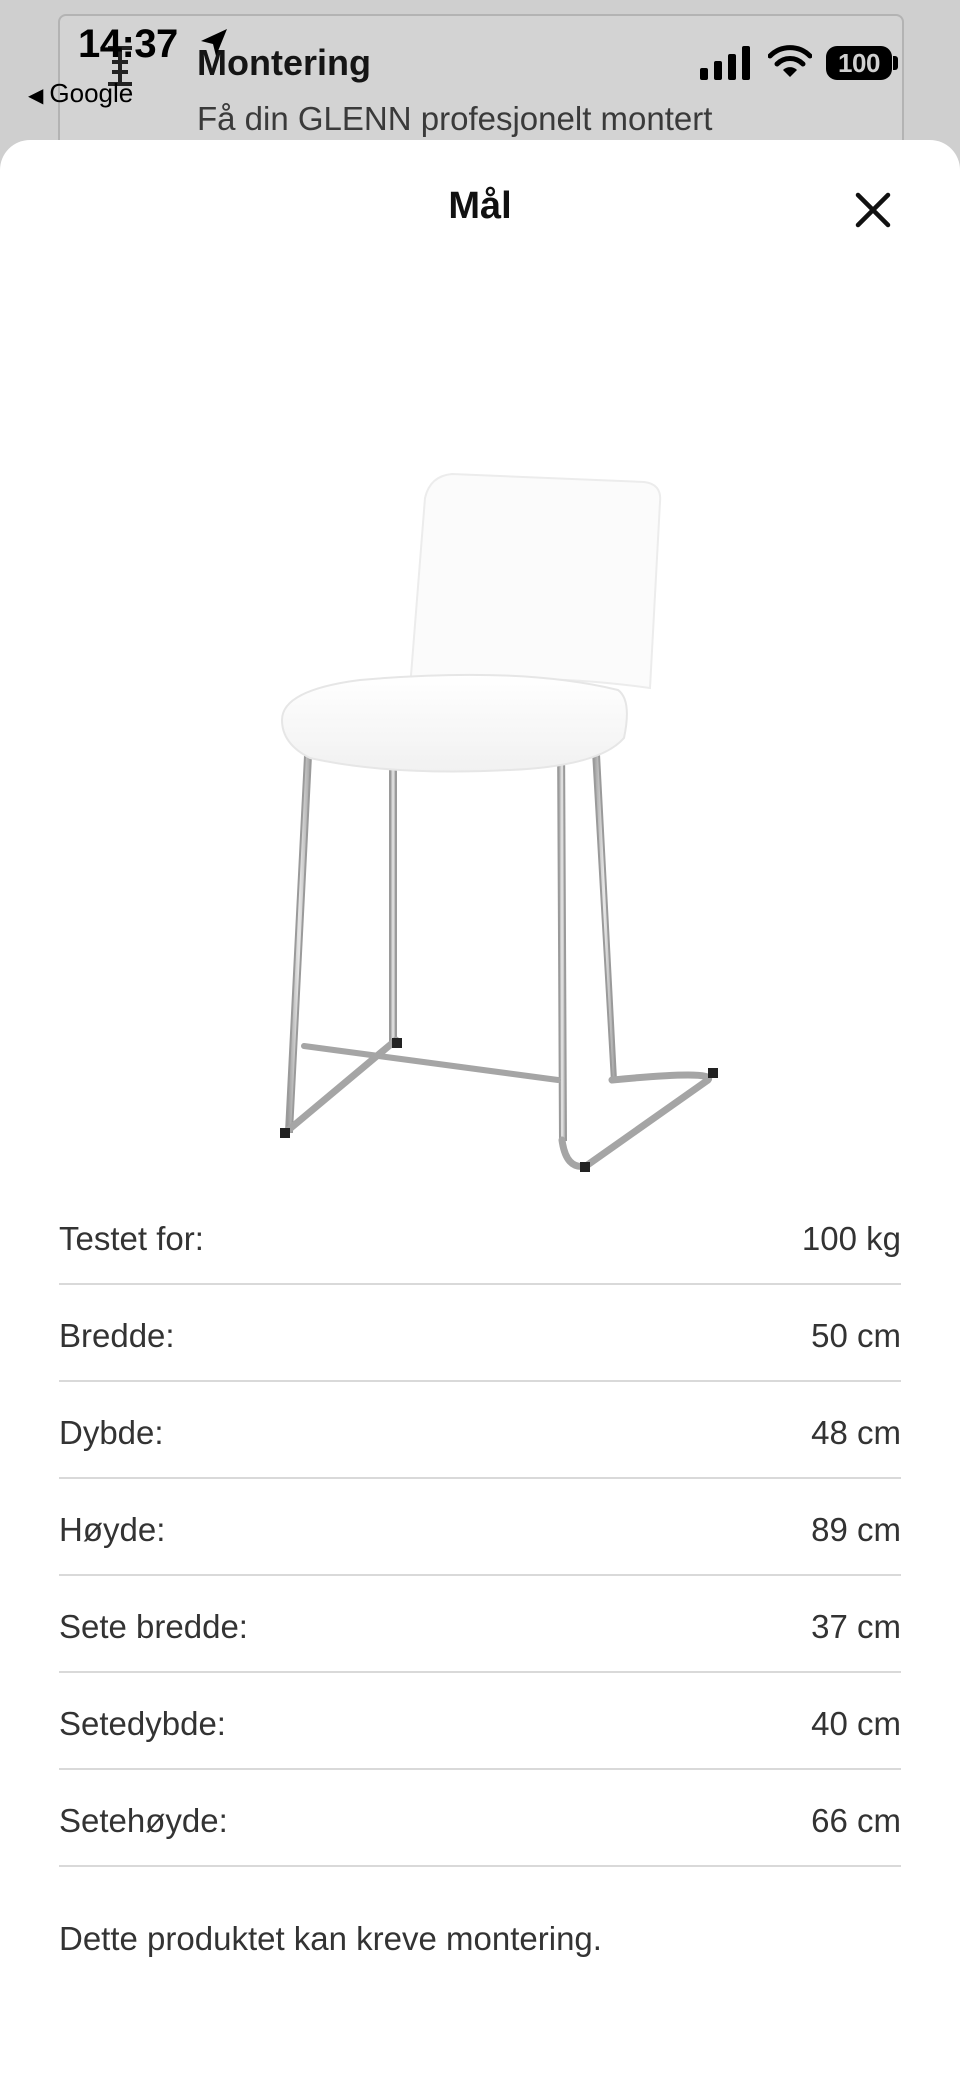  I want to click on back-to-google-link: ◀ Google, so click(80, 93).